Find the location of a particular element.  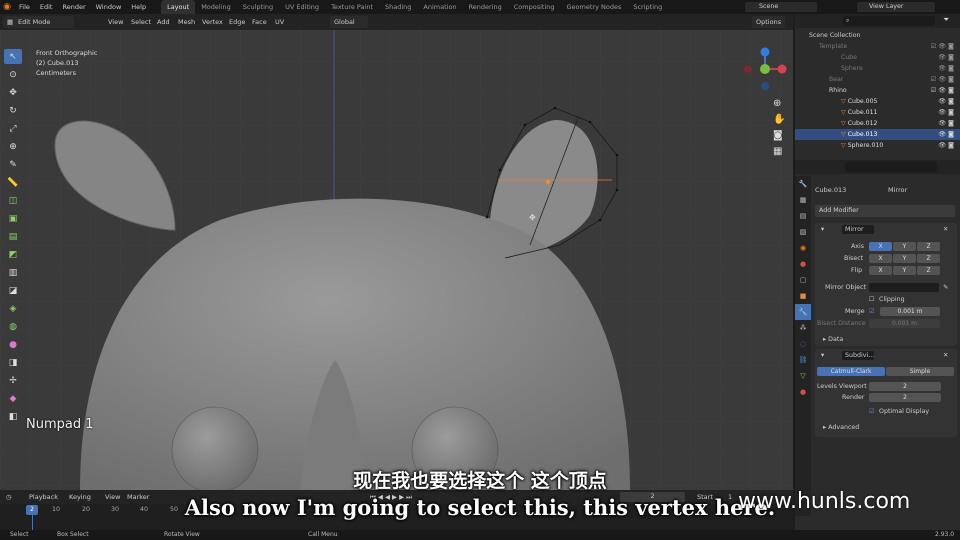

modifier-tab-icon: 🔧 is located at coordinates (803, 312).